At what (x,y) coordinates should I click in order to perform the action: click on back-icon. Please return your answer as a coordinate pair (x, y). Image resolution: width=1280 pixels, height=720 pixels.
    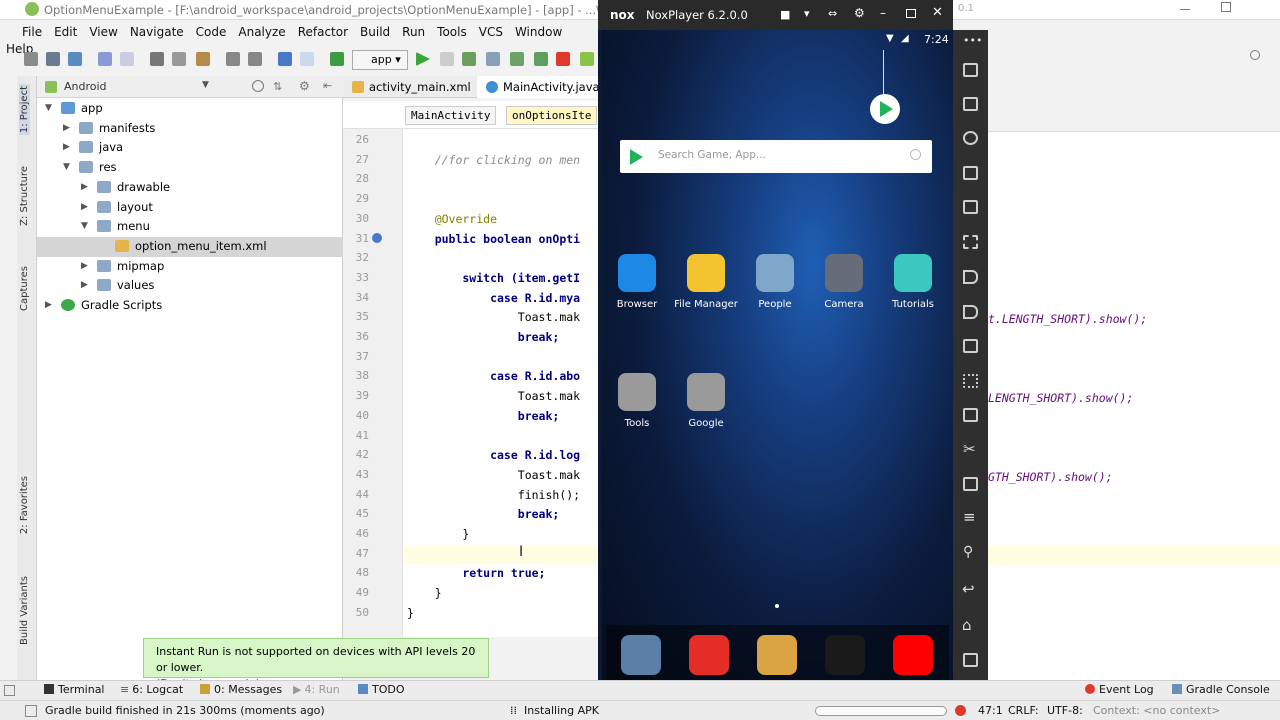
    Looking at the image, I should click on (285, 59).